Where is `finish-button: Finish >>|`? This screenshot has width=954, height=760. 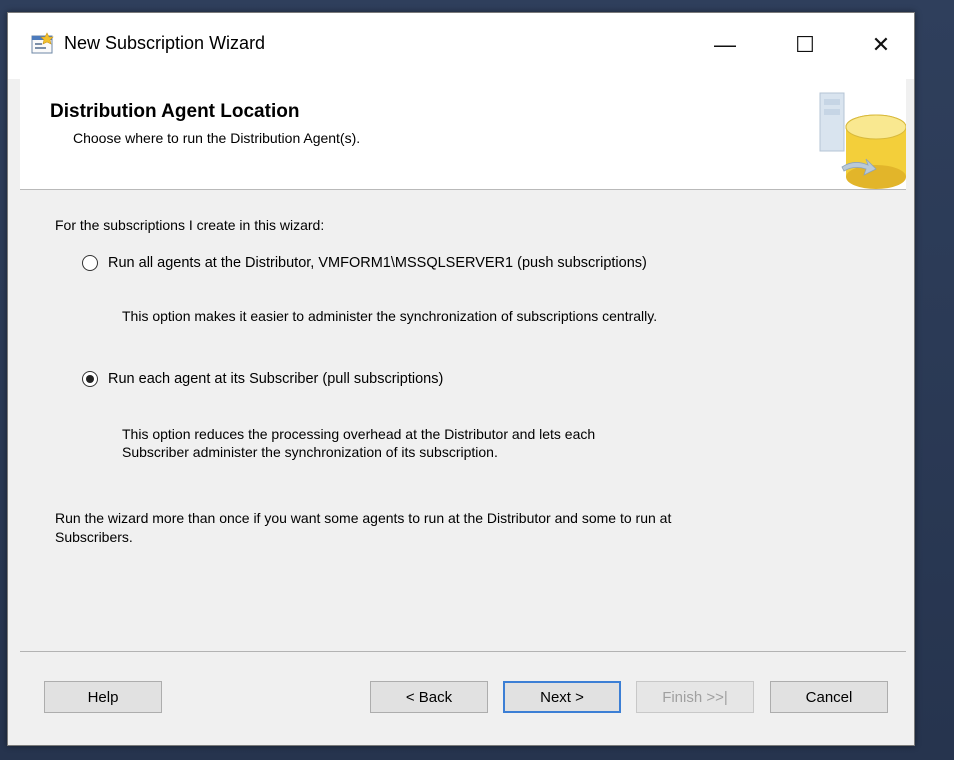 finish-button: Finish >>| is located at coordinates (695, 697).